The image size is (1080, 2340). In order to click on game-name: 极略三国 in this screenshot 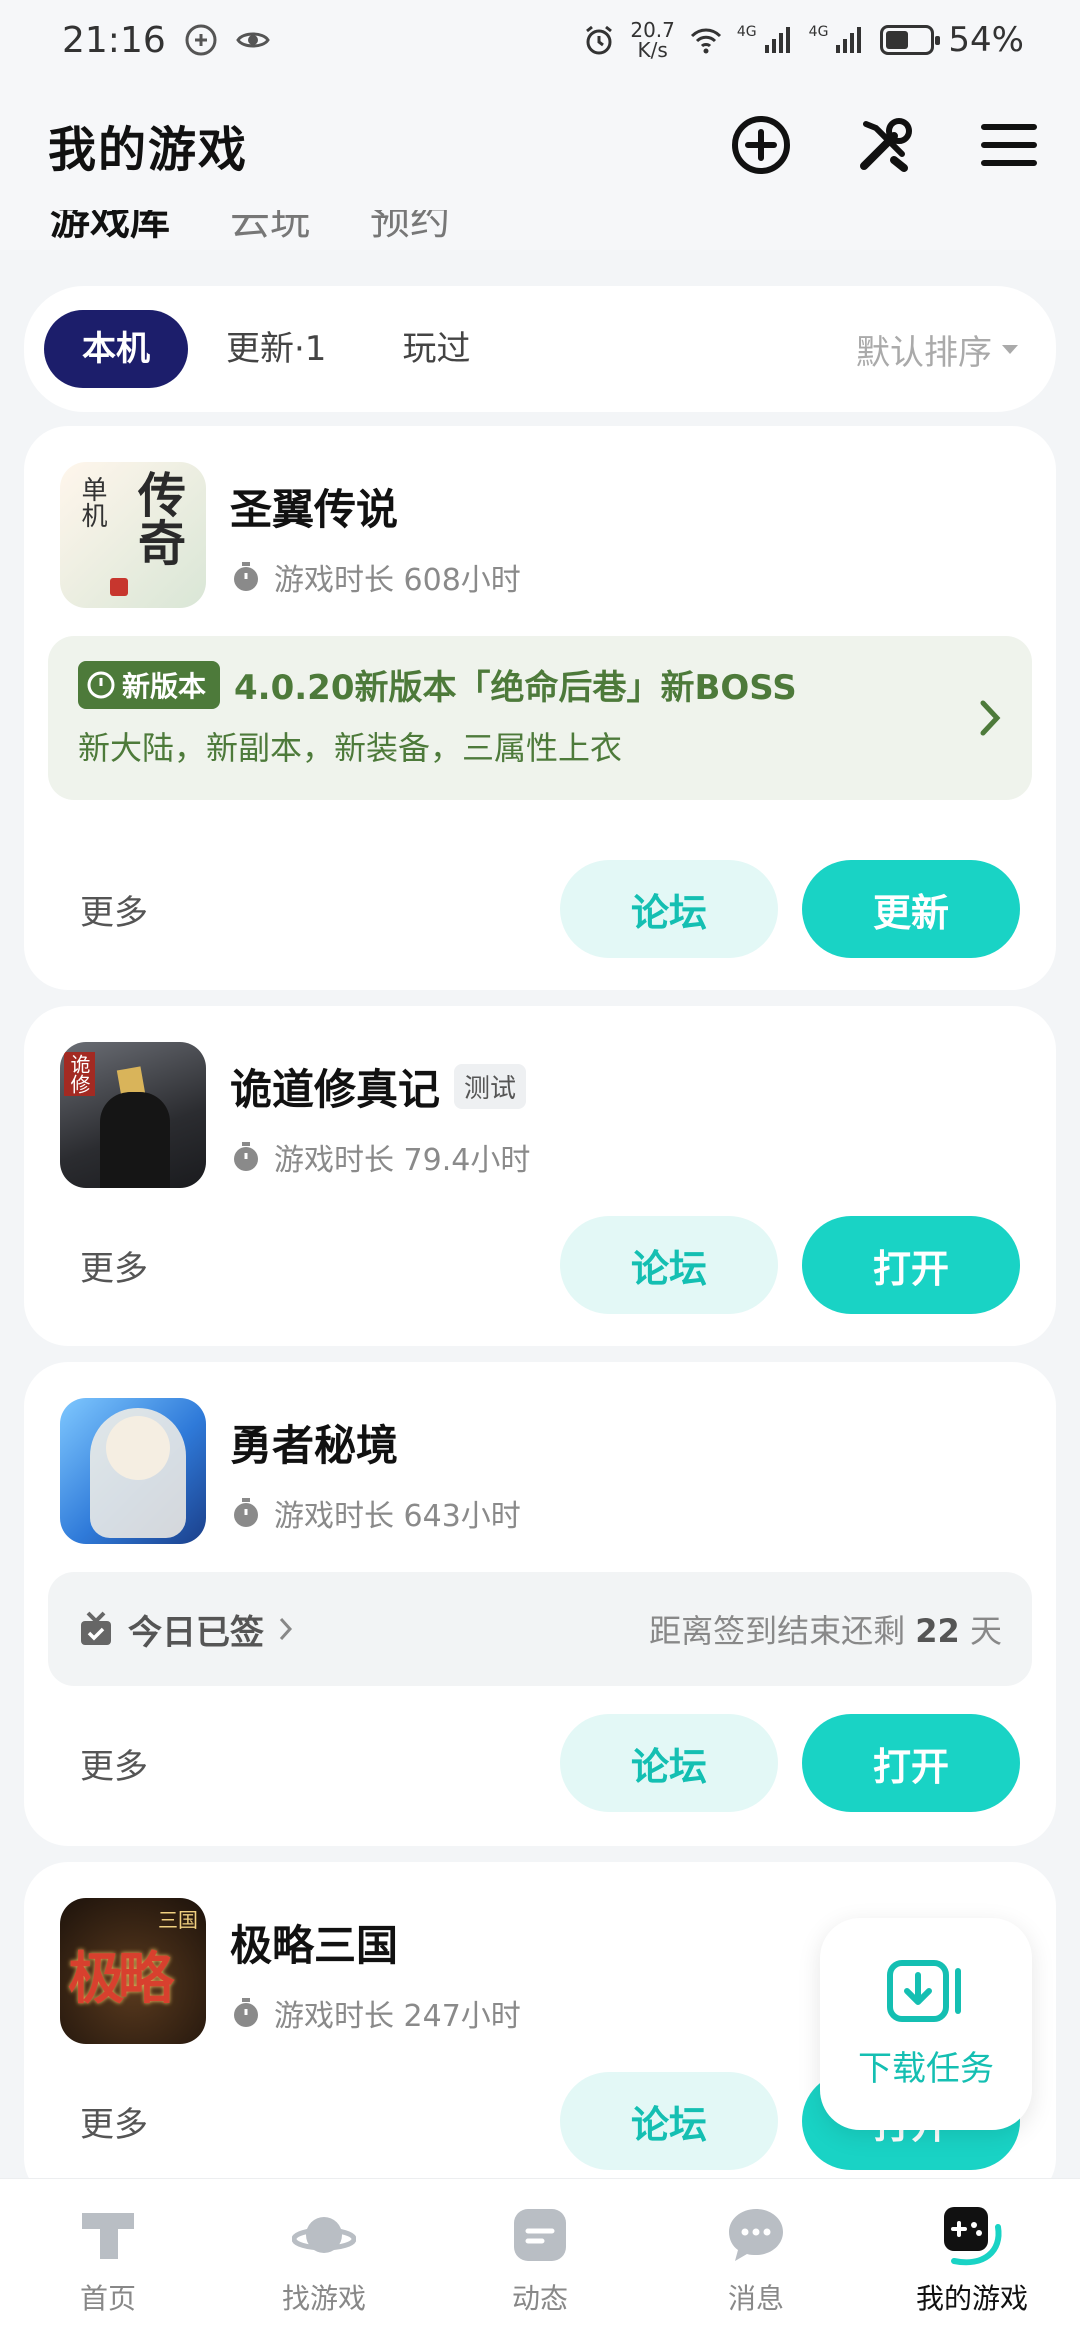, I will do `click(314, 1942)`.